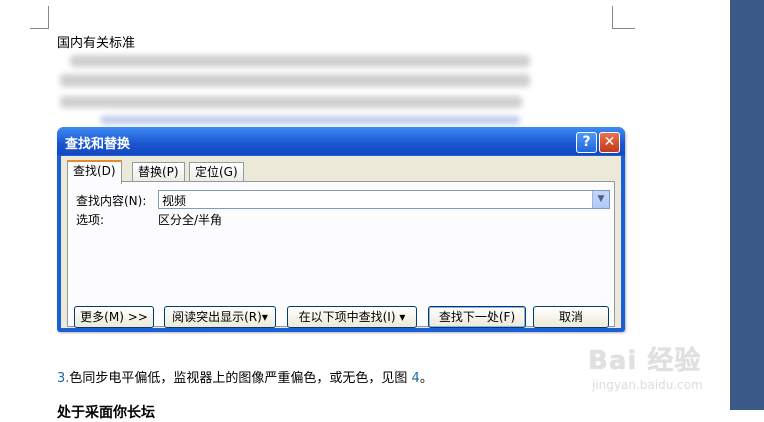 The width and height of the screenshot is (764, 422). I want to click on watermark-url: jingyan.baidu.com, so click(647, 385).